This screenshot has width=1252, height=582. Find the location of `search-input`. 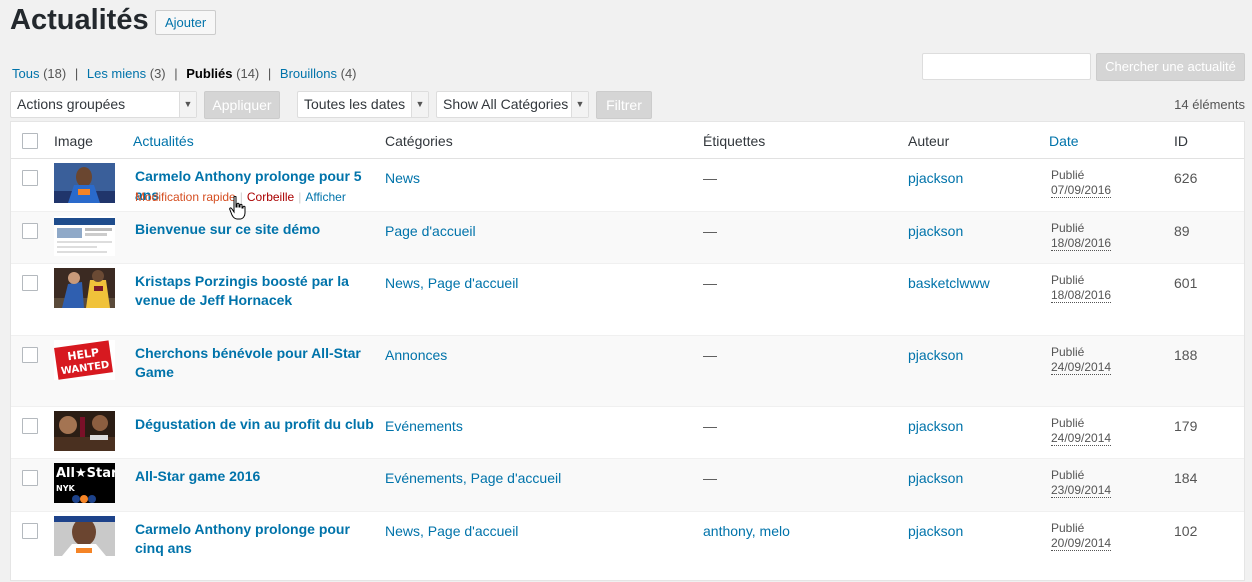

search-input is located at coordinates (1006, 66).